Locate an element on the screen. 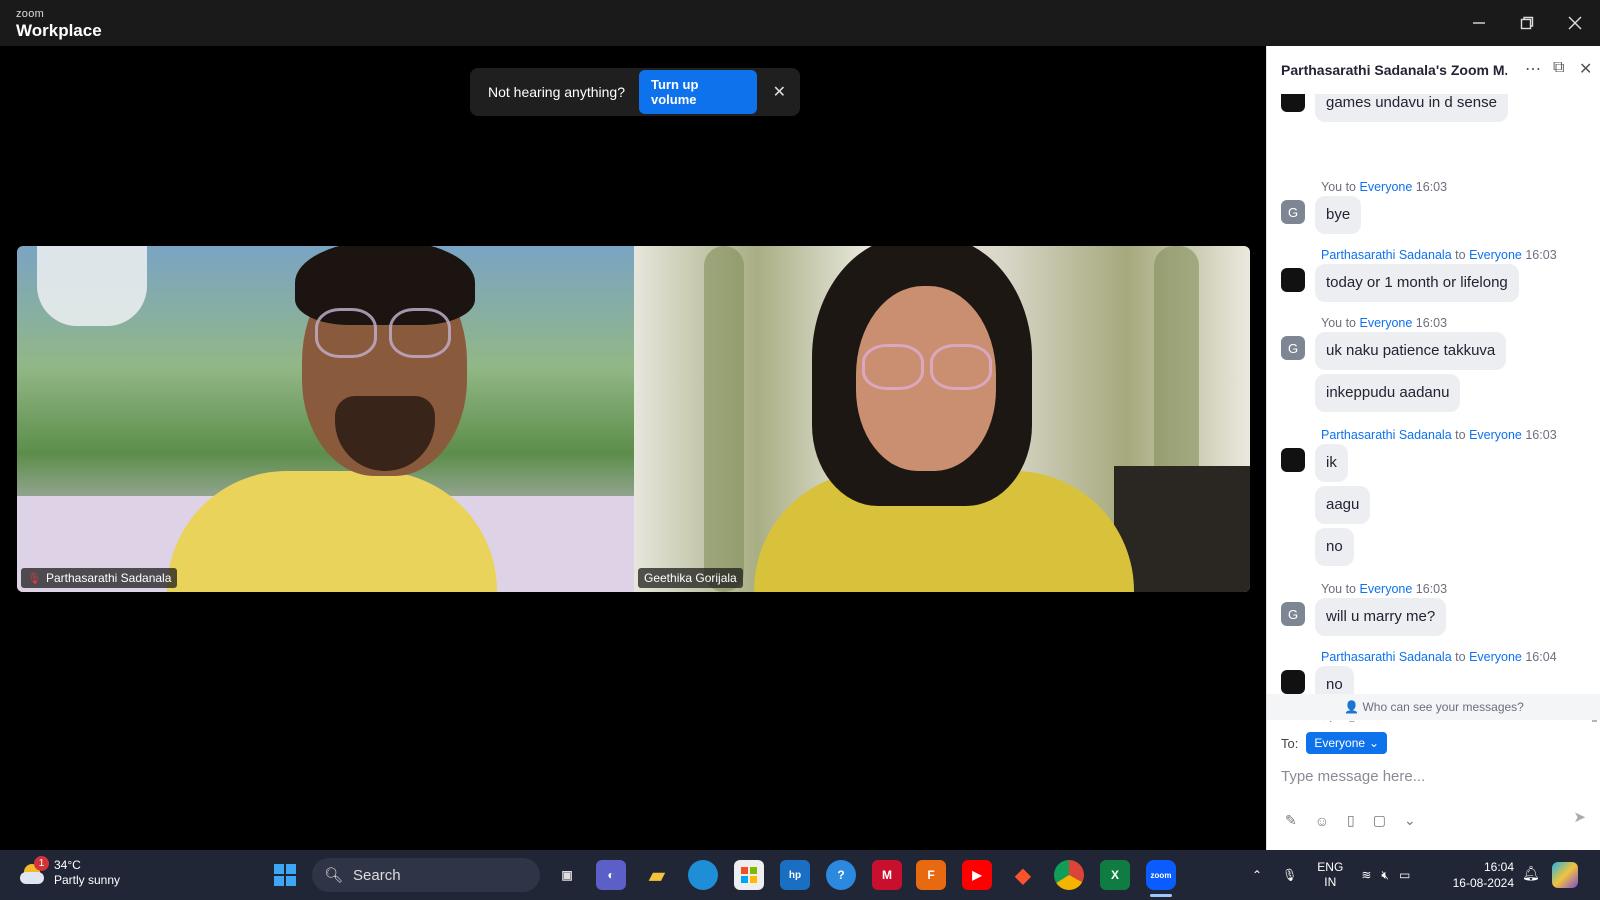 The width and height of the screenshot is (1600, 900). send-icon: ➤ is located at coordinates (1579, 817).